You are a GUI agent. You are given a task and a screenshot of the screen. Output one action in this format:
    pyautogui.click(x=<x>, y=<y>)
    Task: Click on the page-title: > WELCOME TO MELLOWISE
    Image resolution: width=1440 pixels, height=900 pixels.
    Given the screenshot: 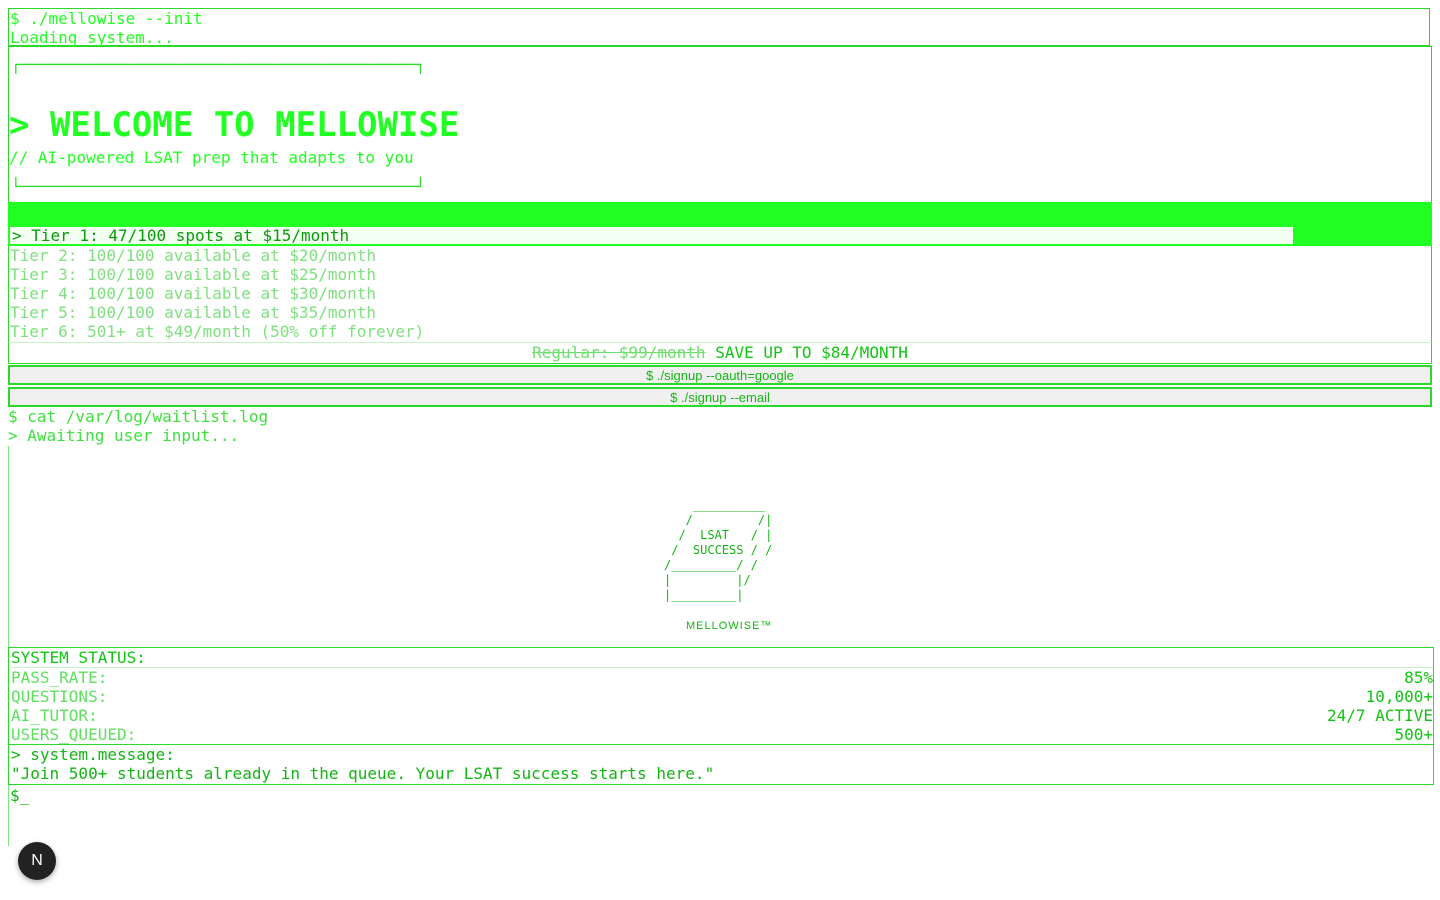 What is the action you would take?
    pyautogui.click(x=234, y=125)
    